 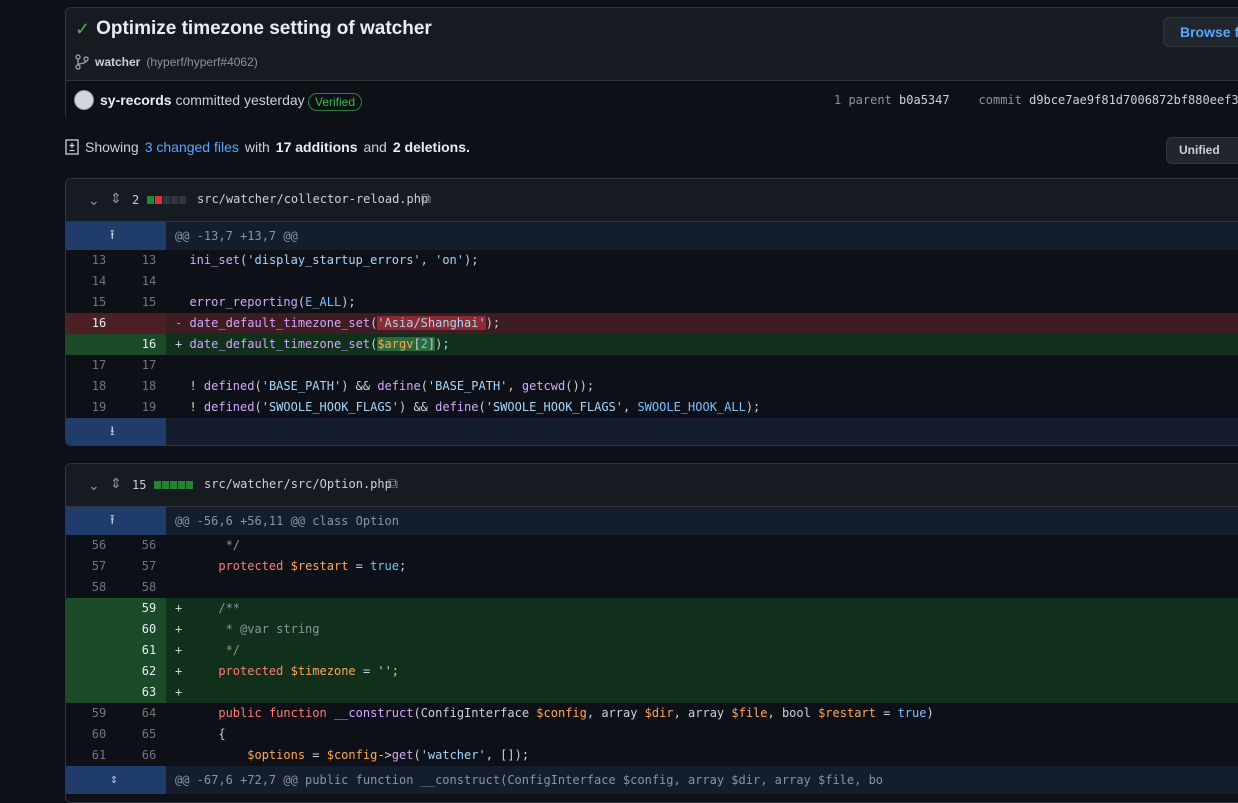 What do you see at coordinates (149, 281) in the screenshot?
I see `new-line-number: 14` at bounding box center [149, 281].